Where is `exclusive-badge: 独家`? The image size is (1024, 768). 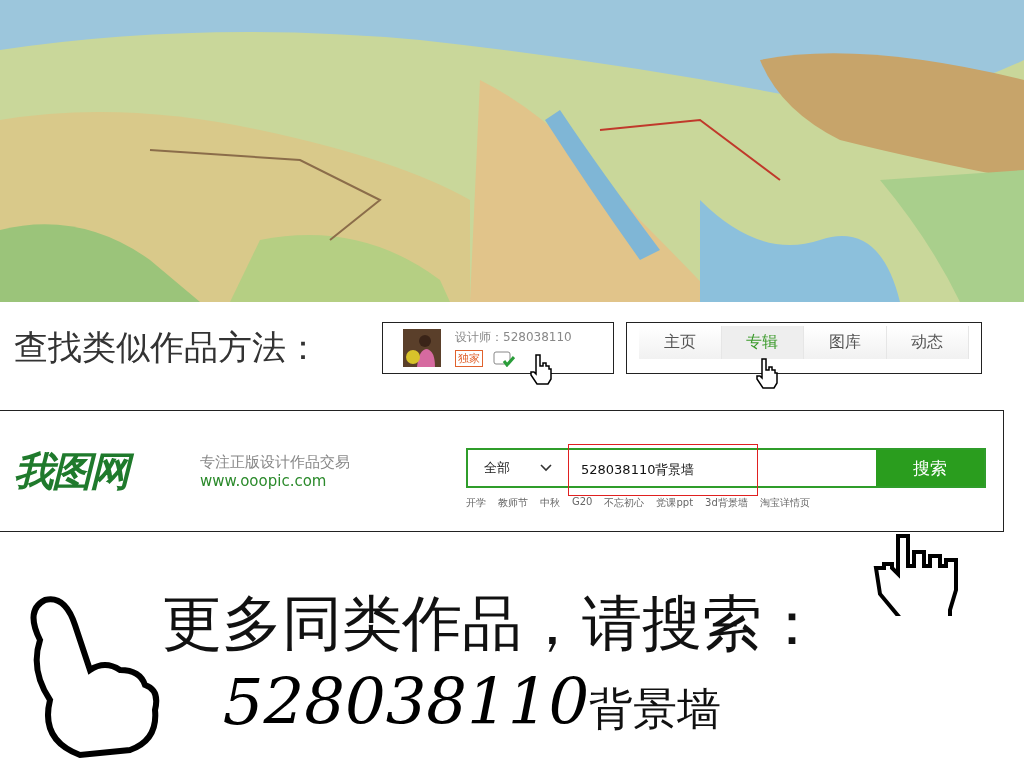 exclusive-badge: 独家 is located at coordinates (469, 358).